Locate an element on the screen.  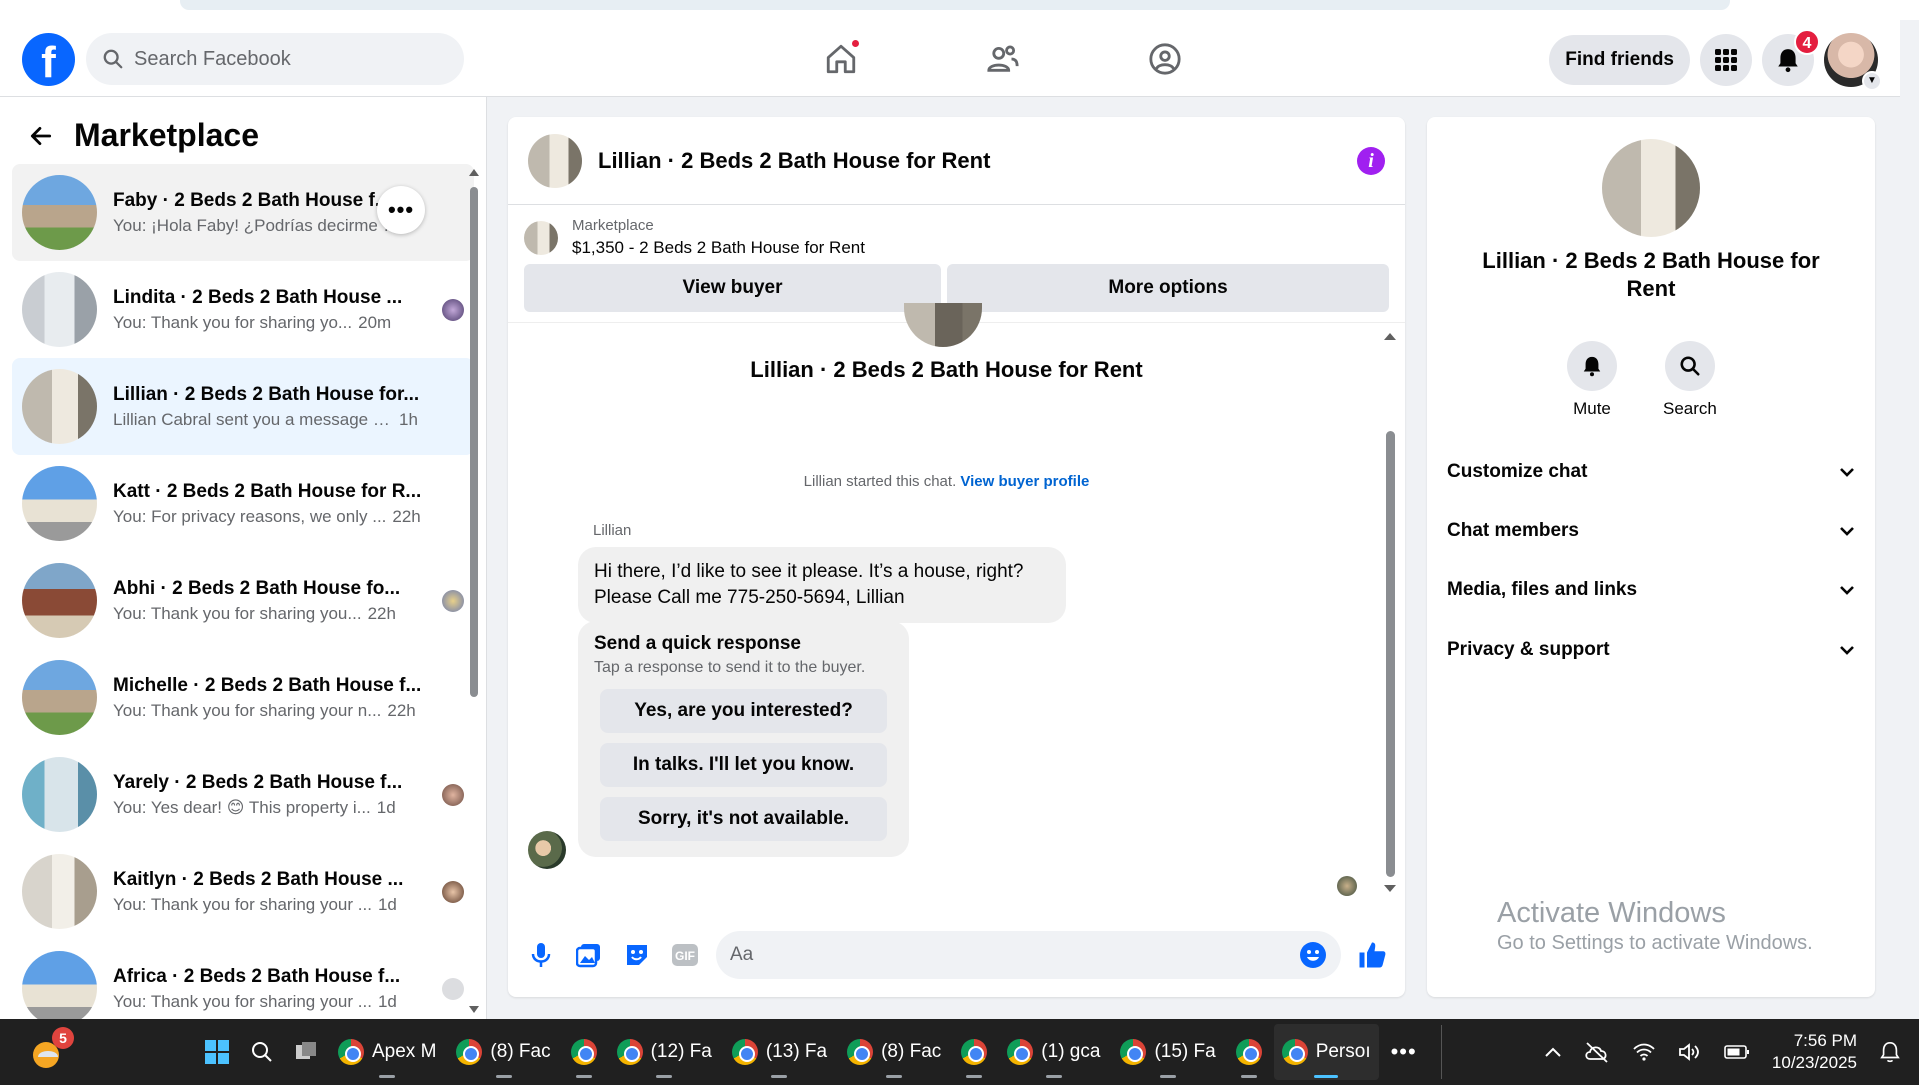
conversation-options-button: ••• is located at coordinates (401, 210).